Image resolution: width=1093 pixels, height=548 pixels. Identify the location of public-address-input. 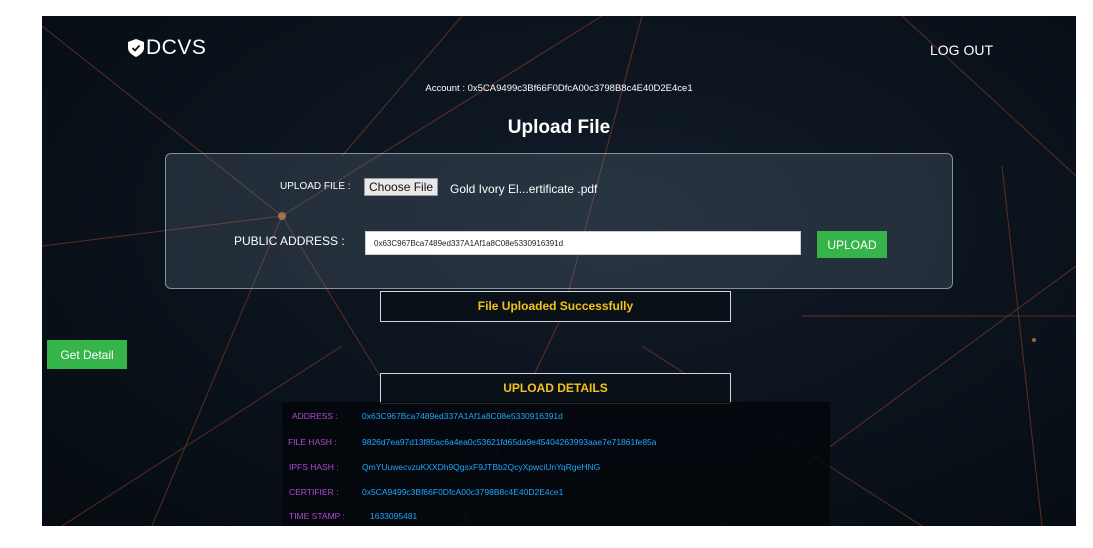
(583, 243).